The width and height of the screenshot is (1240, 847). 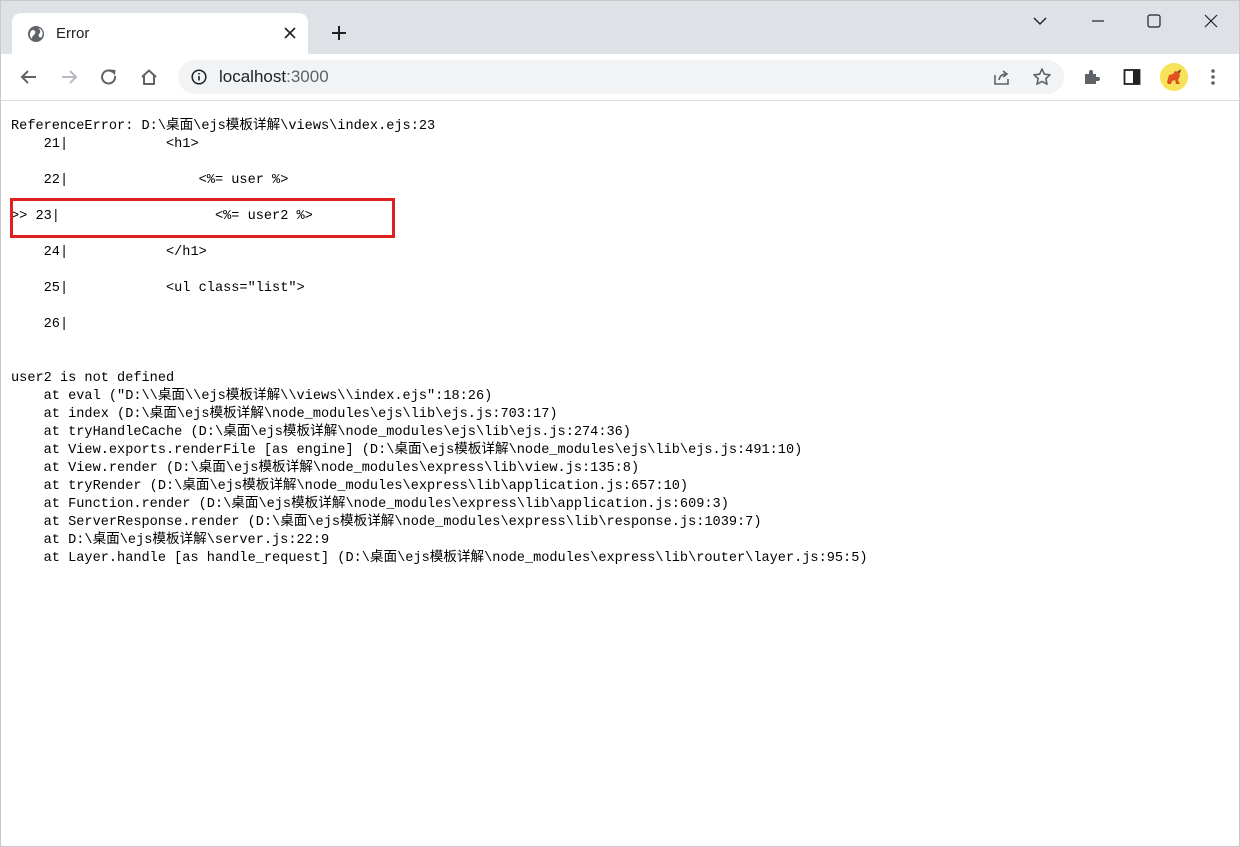 What do you see at coordinates (339, 33) in the screenshot?
I see `plus-icon` at bounding box center [339, 33].